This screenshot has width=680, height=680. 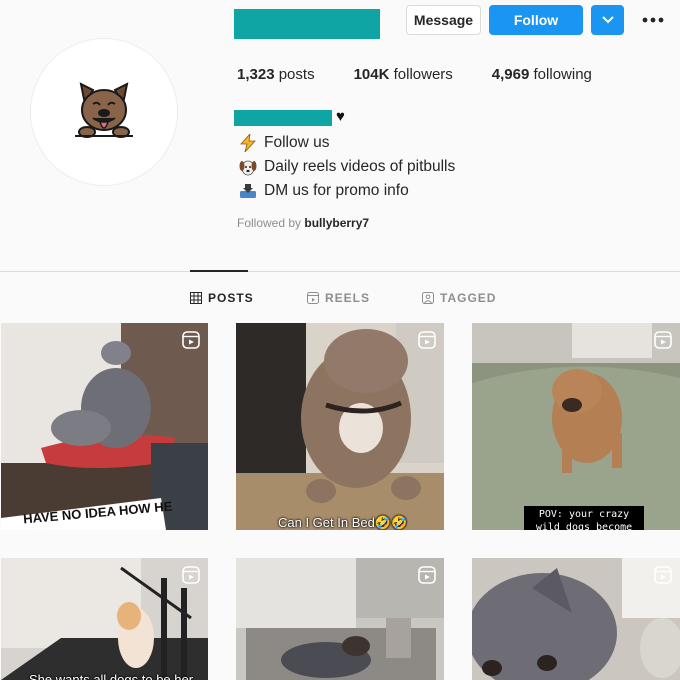 What do you see at coordinates (269, 223) in the screenshot?
I see `followed-by-prefix: Followed by` at bounding box center [269, 223].